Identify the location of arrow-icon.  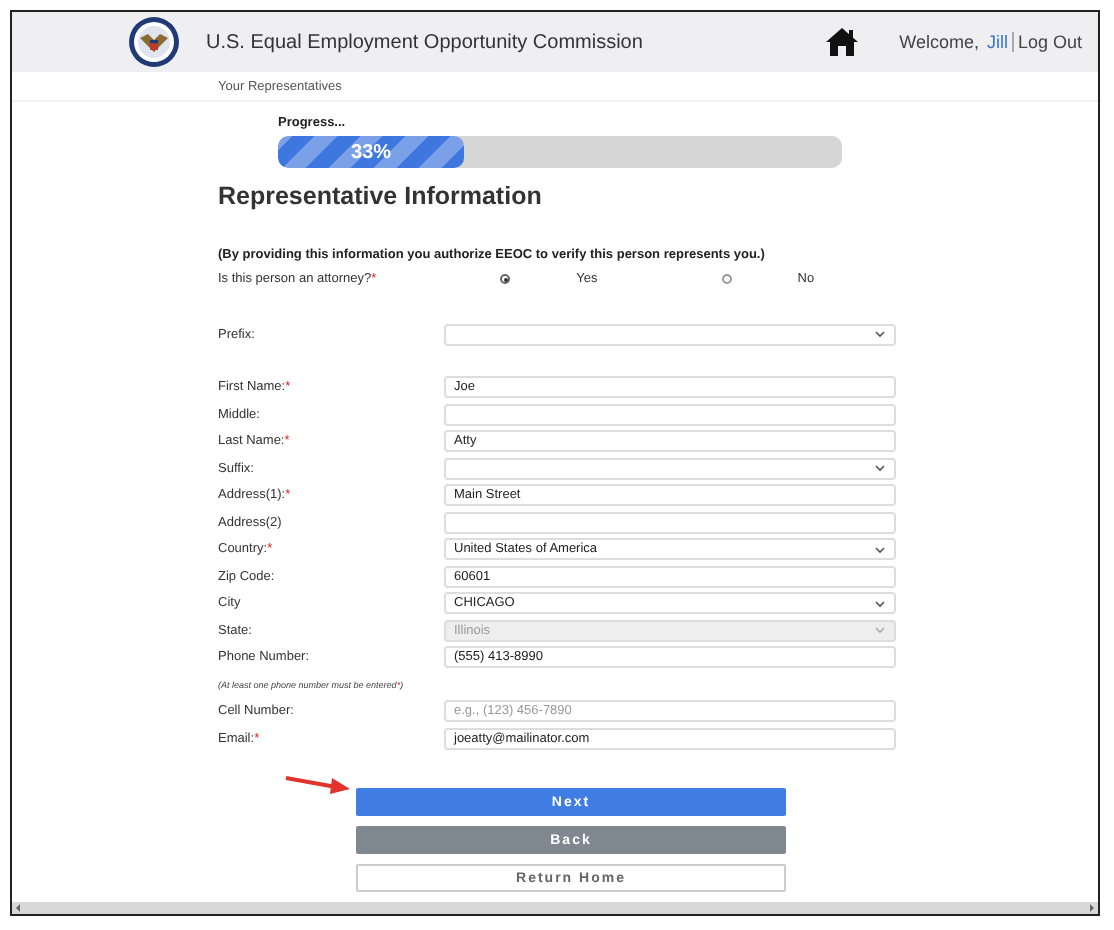
(318, 784).